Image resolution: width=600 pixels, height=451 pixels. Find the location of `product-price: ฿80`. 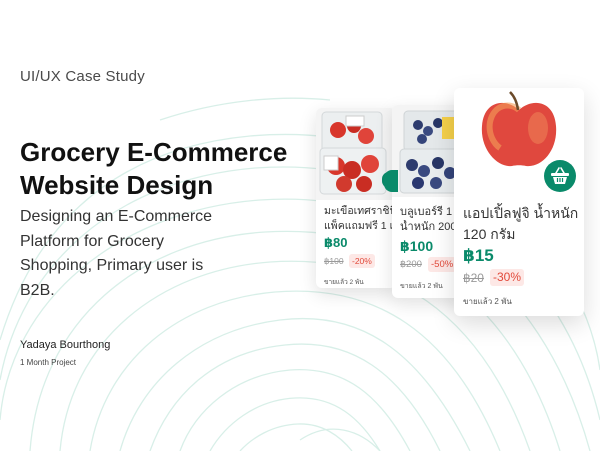

product-price: ฿80 is located at coordinates (336, 242).